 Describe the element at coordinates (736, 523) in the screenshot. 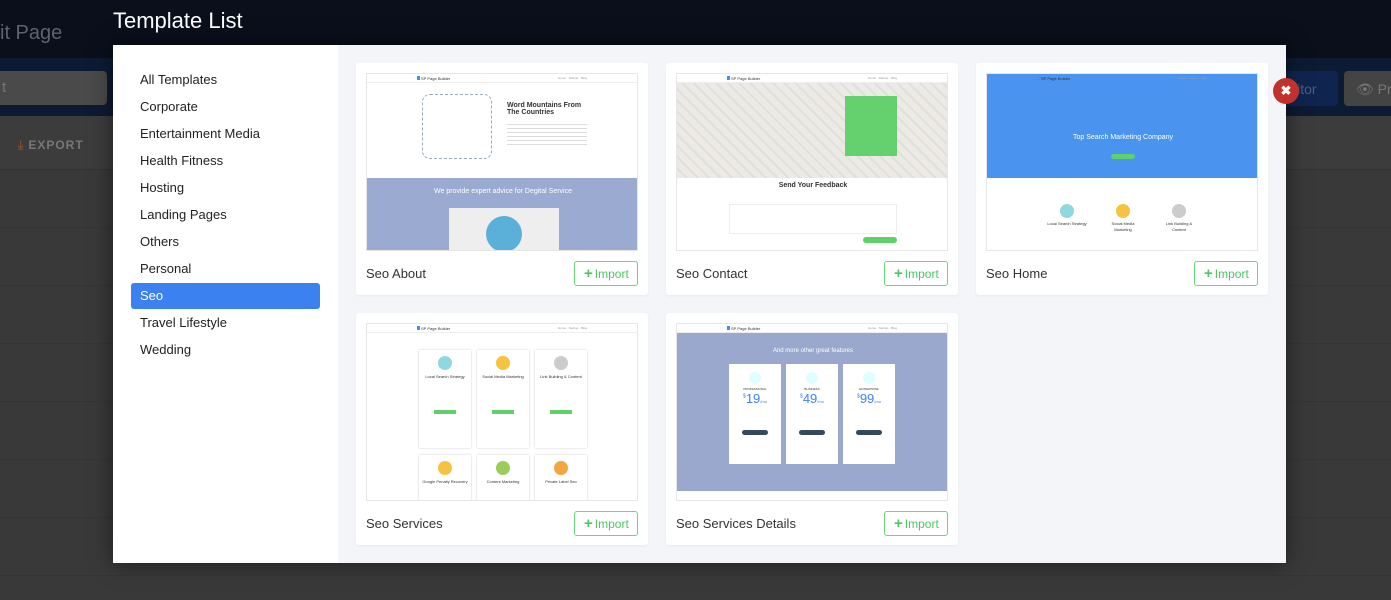

I see `template-name: Seo Services Details` at that location.